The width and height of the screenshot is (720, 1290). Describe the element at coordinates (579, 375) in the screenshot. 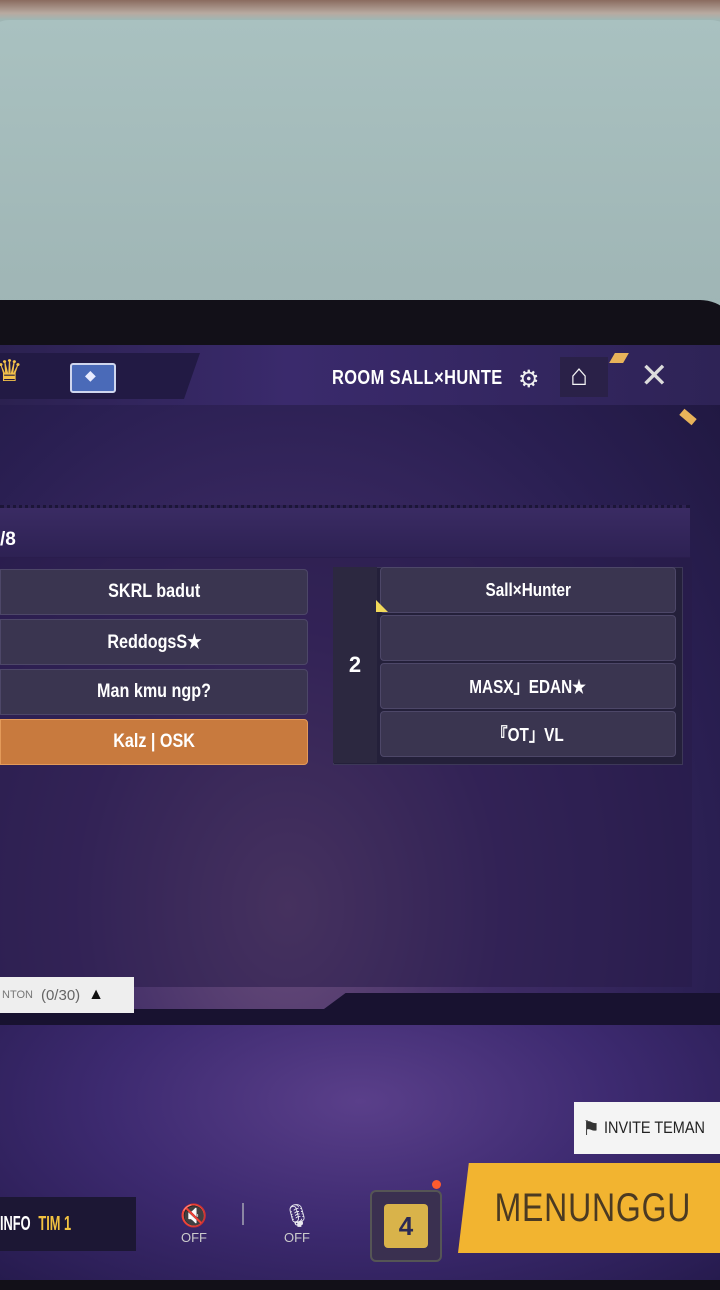

I see `home-icon: ⌂` at that location.